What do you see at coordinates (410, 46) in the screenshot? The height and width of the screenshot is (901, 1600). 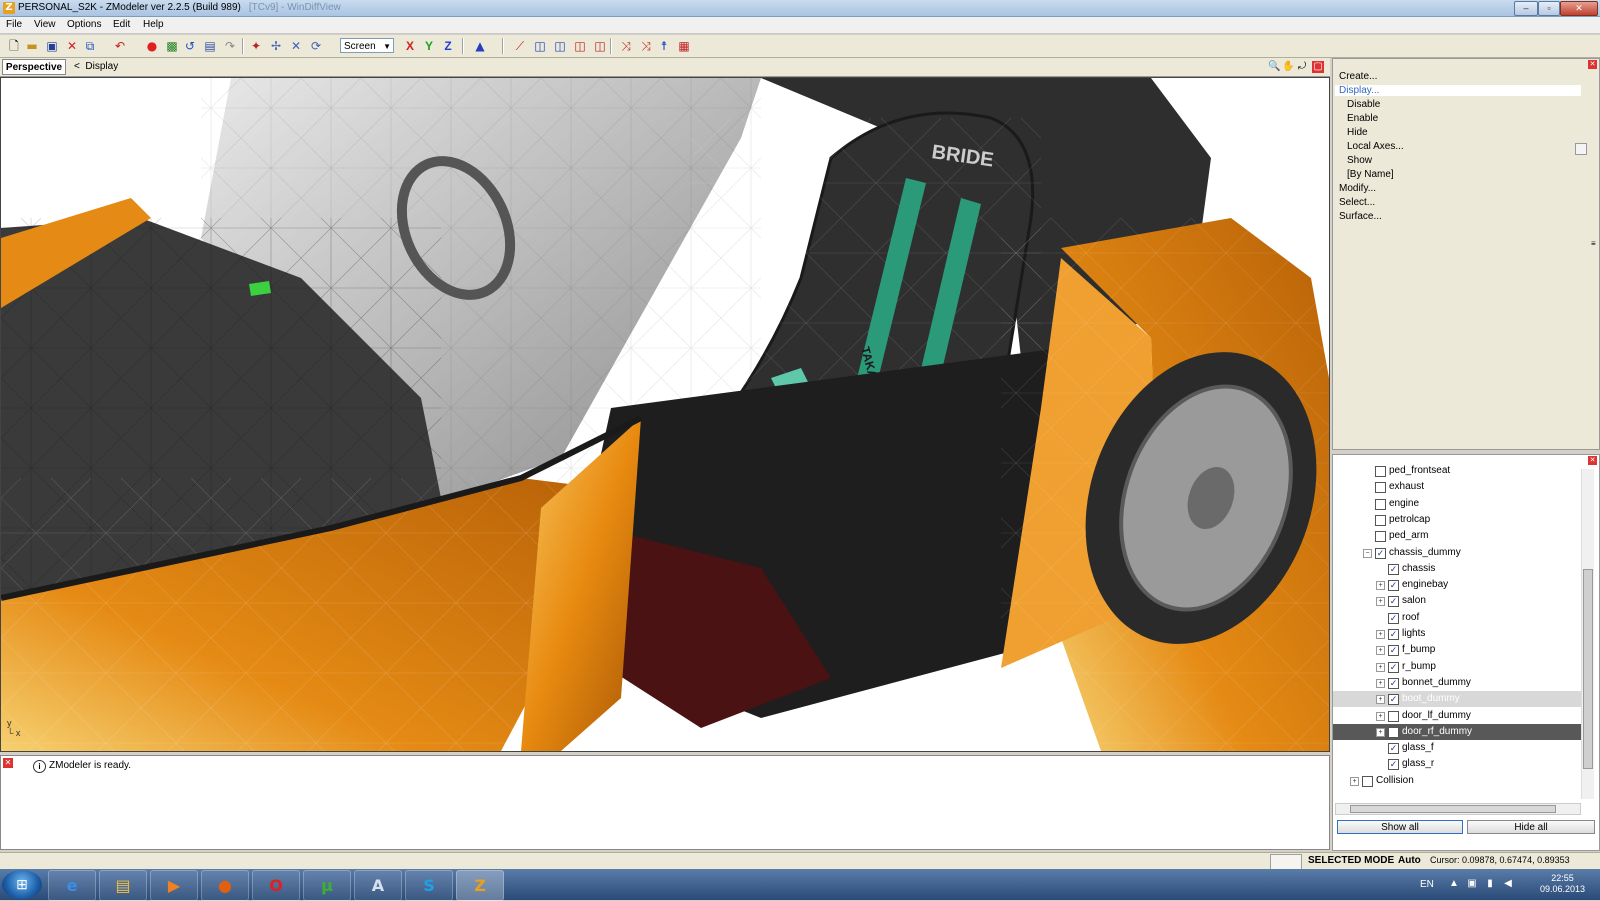 I see `axis-x-toggle: X` at bounding box center [410, 46].